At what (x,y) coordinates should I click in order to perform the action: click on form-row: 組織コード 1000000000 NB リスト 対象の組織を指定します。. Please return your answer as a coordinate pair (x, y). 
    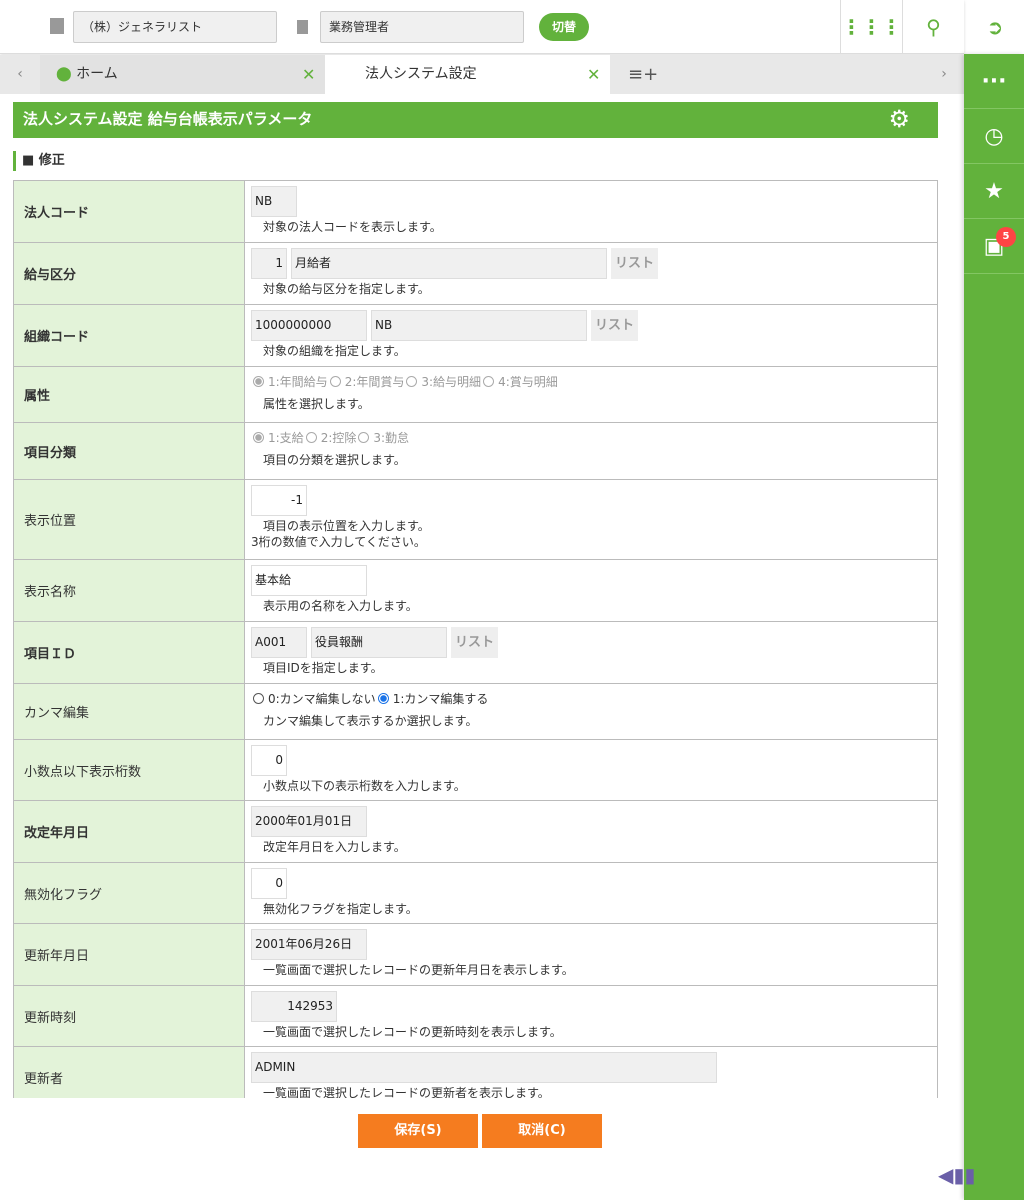
    Looking at the image, I should click on (475, 336).